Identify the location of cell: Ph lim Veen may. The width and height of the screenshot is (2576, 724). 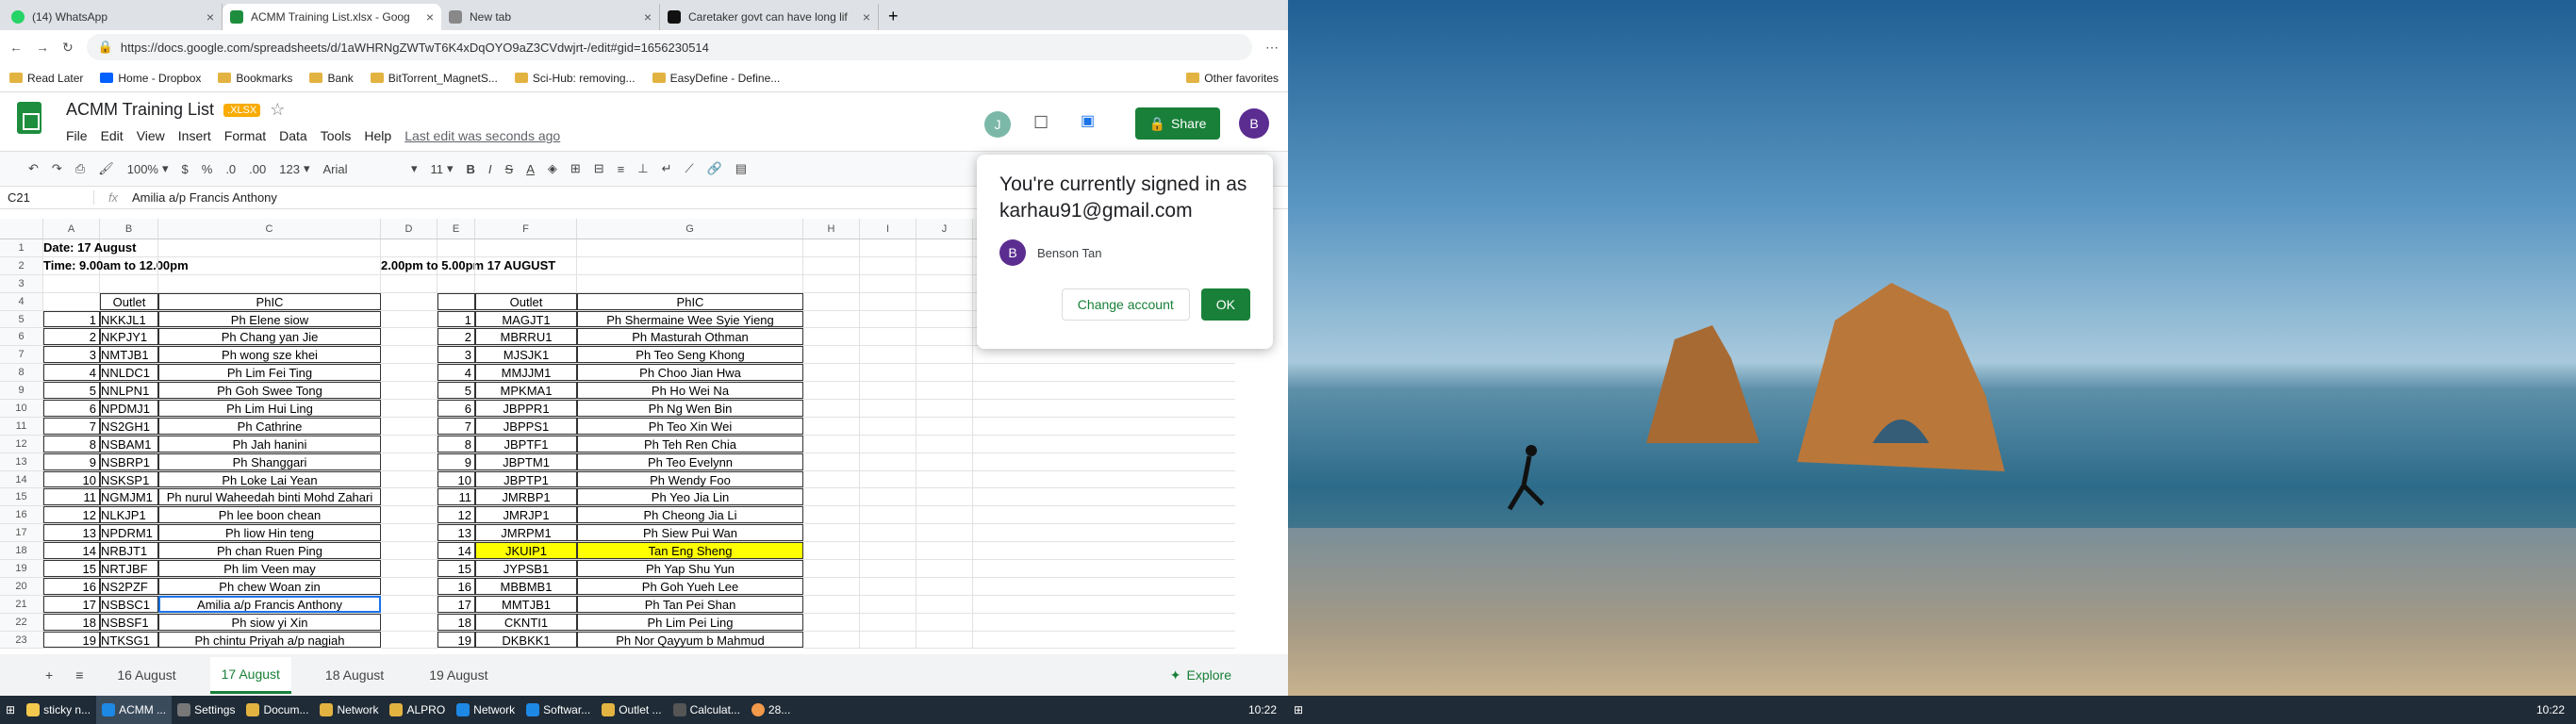
(269, 568).